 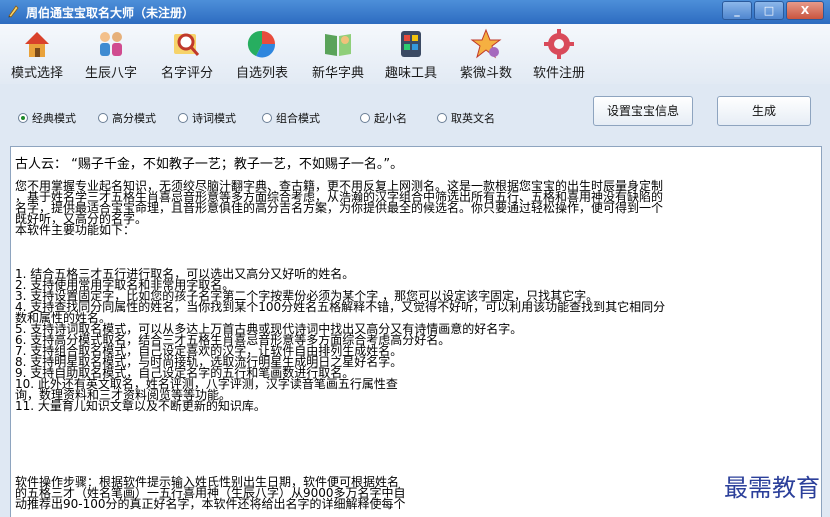 What do you see at coordinates (643, 111) in the screenshot?
I see `set-baby-info-button: 设置宝宝信息` at bounding box center [643, 111].